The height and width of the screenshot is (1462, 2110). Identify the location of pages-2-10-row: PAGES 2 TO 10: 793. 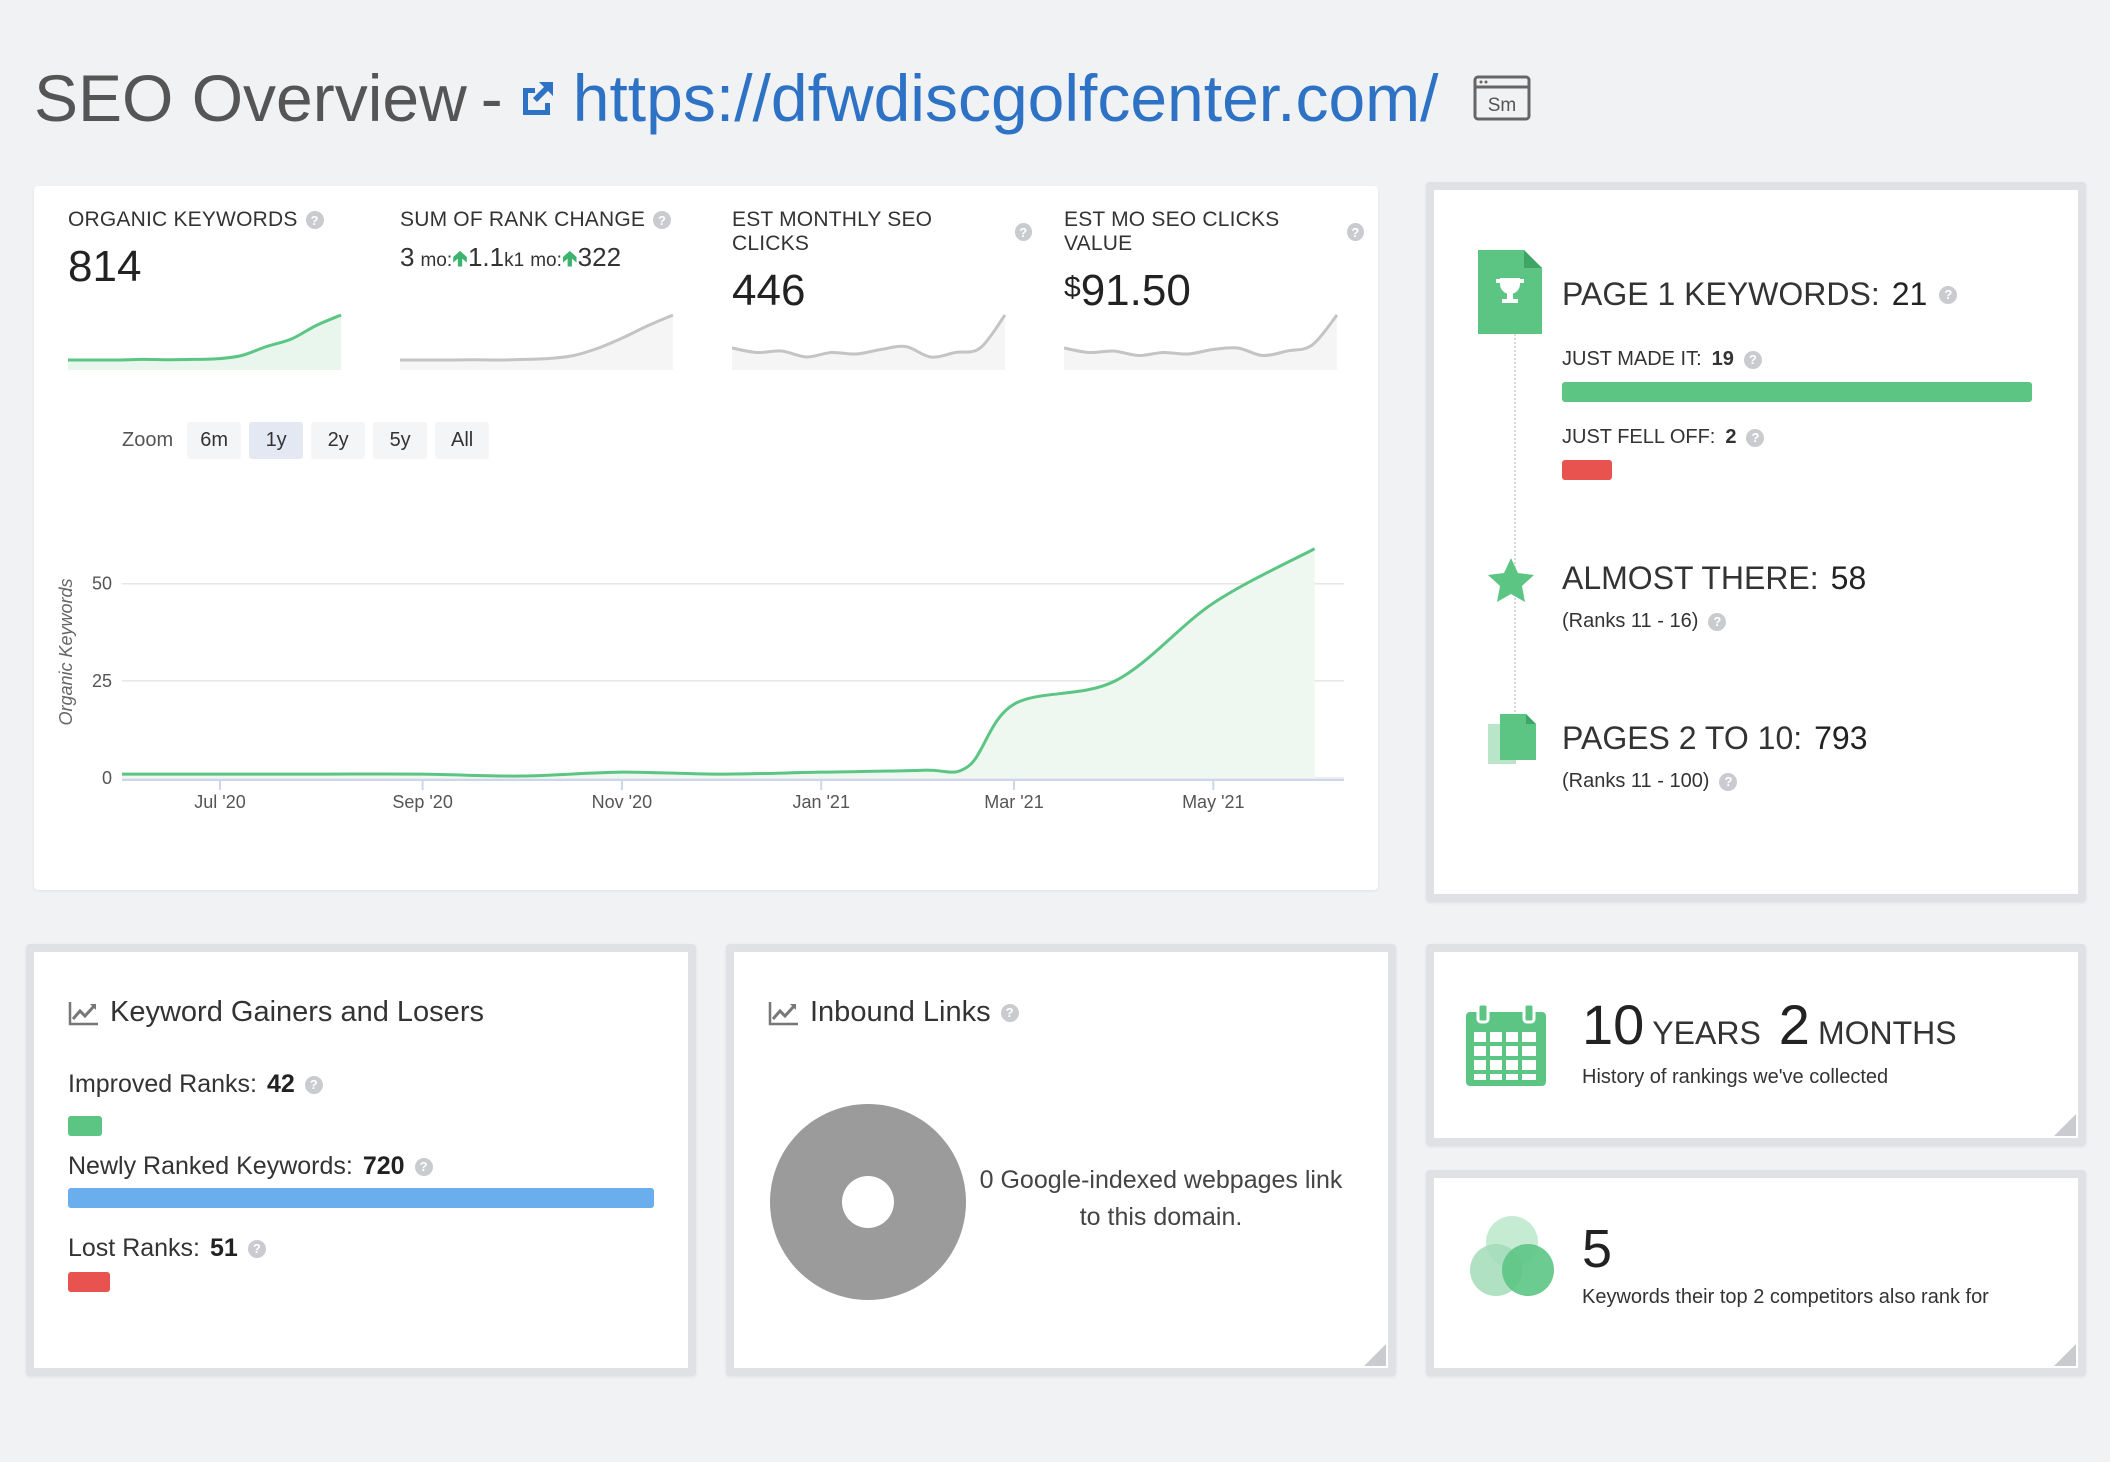
(1715, 738).